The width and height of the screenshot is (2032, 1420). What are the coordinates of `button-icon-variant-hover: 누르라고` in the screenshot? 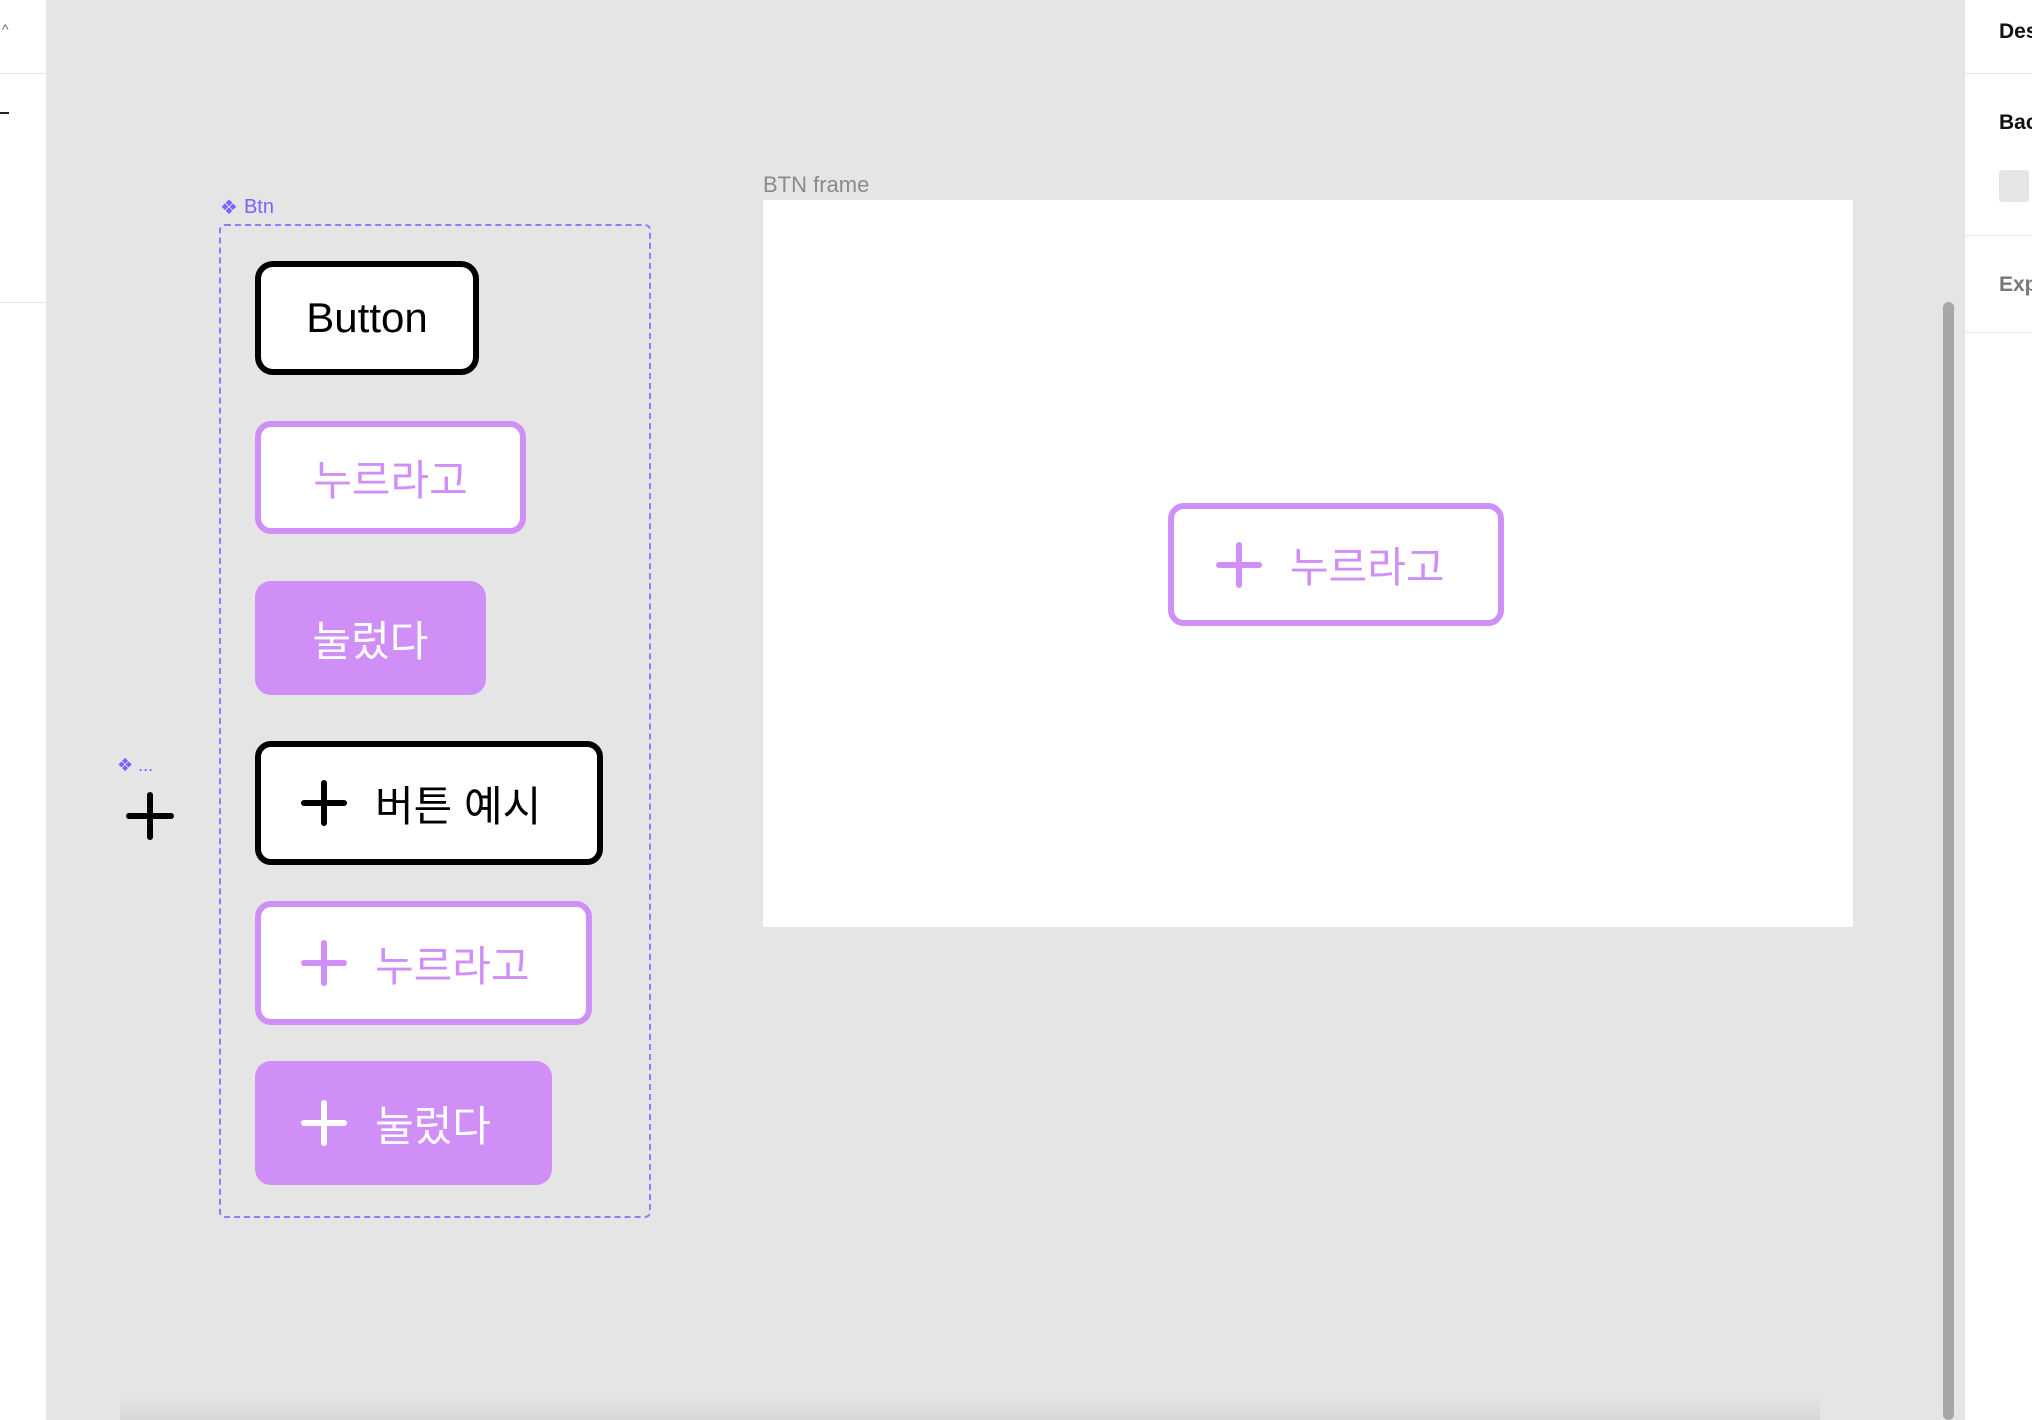 It's located at (423, 963).